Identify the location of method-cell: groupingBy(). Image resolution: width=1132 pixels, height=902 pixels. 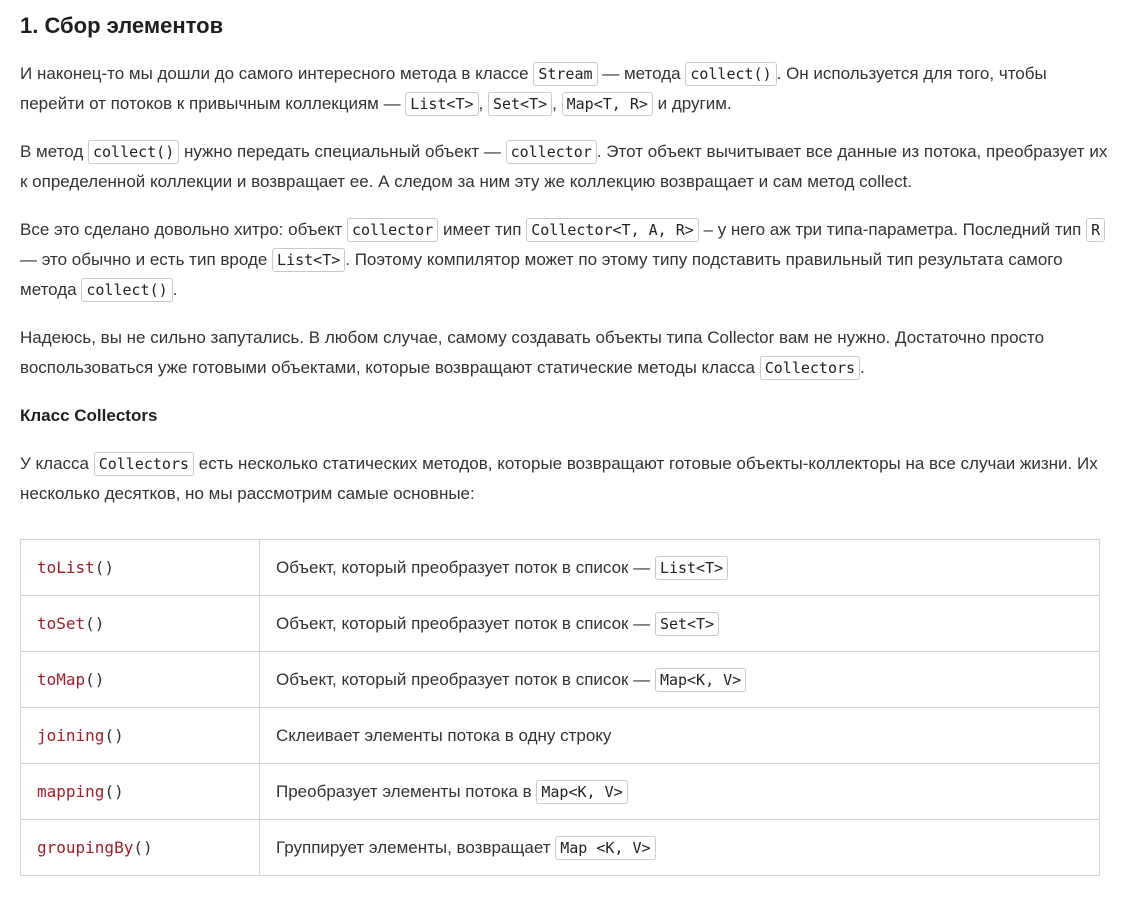
(140, 847).